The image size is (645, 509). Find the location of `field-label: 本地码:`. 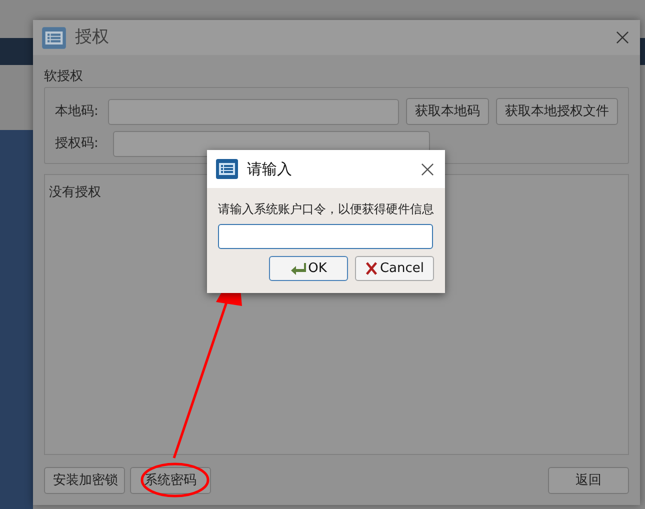

field-label: 本地码: is located at coordinates (77, 111).